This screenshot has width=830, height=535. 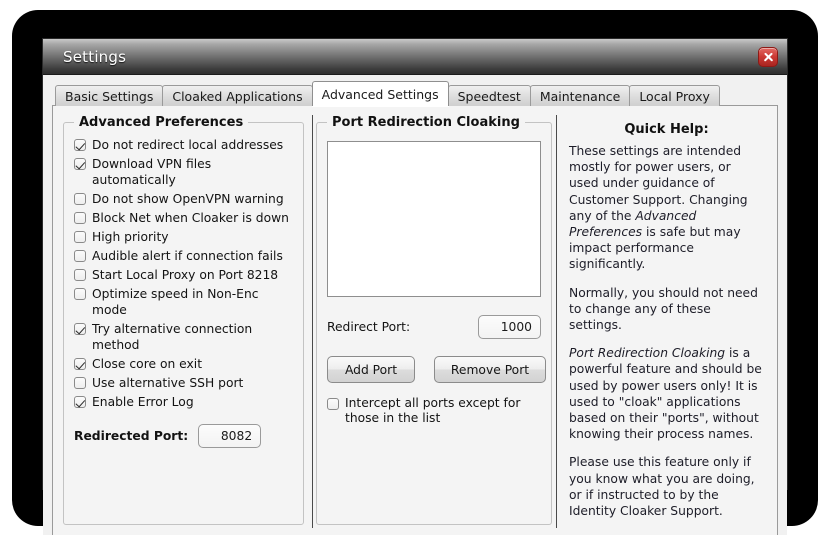 What do you see at coordinates (556, 322) in the screenshot?
I see `column-divider-right` at bounding box center [556, 322].